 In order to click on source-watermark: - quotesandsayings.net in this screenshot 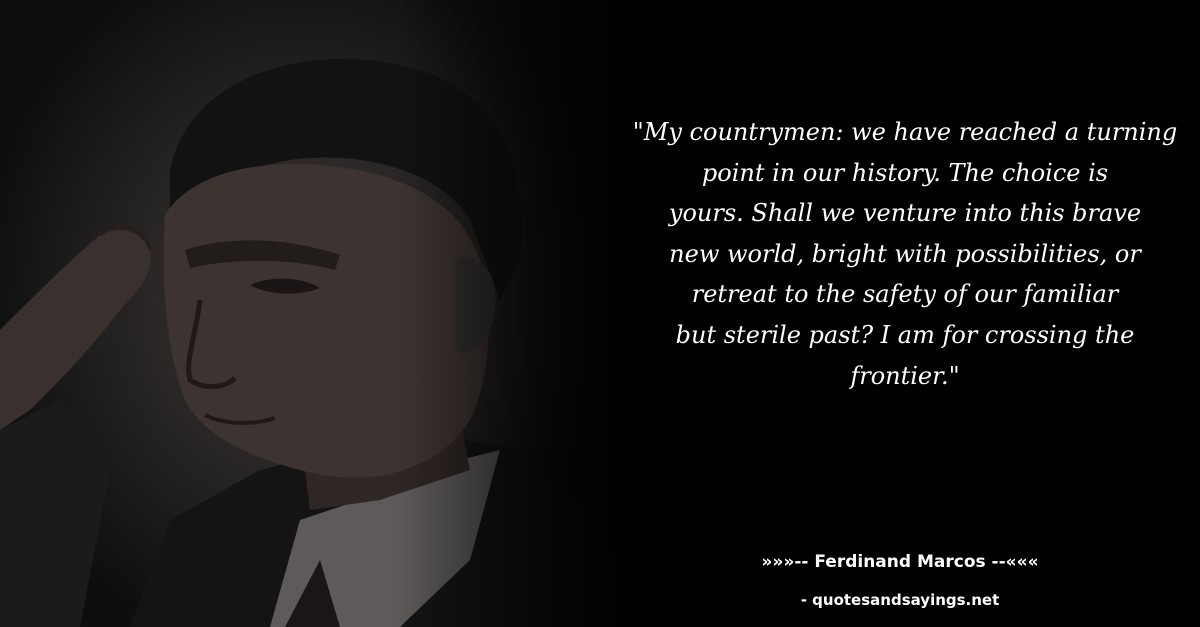, I will do `click(900, 600)`.